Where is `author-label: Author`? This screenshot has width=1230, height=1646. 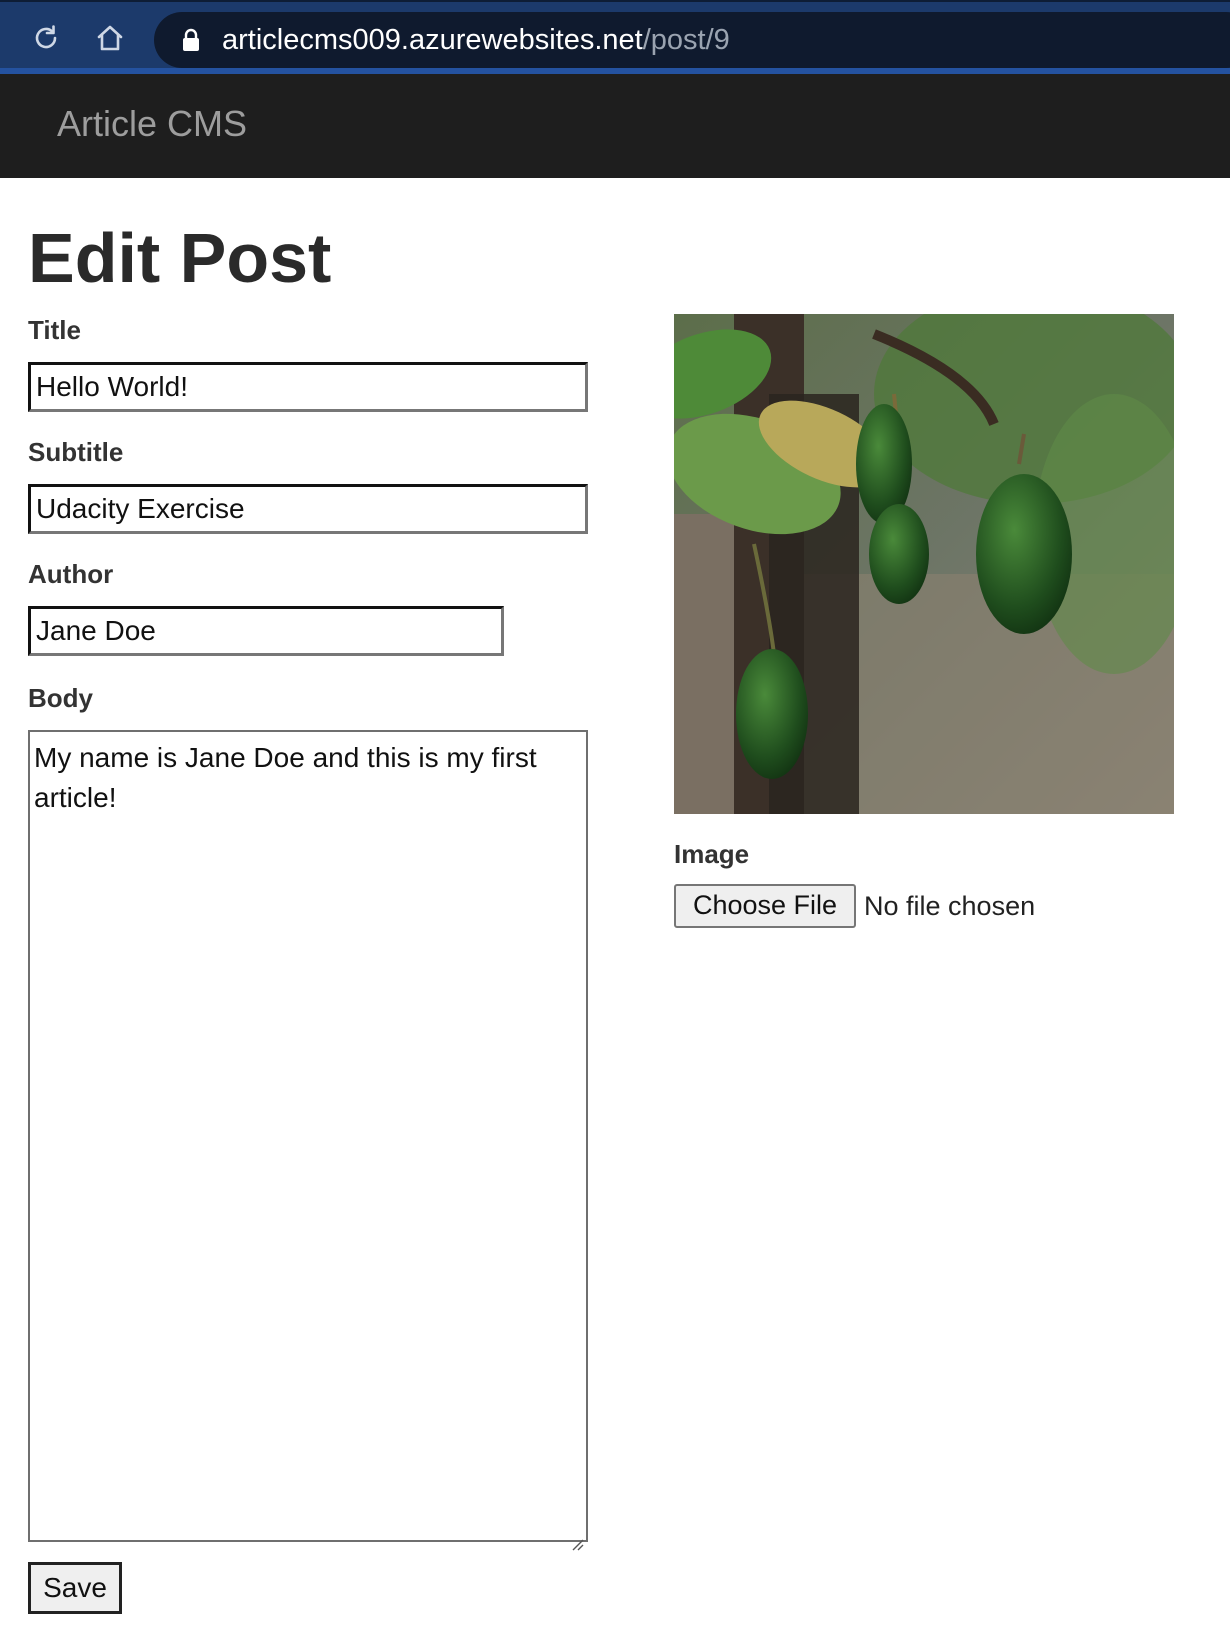
author-label: Author is located at coordinates (71, 574).